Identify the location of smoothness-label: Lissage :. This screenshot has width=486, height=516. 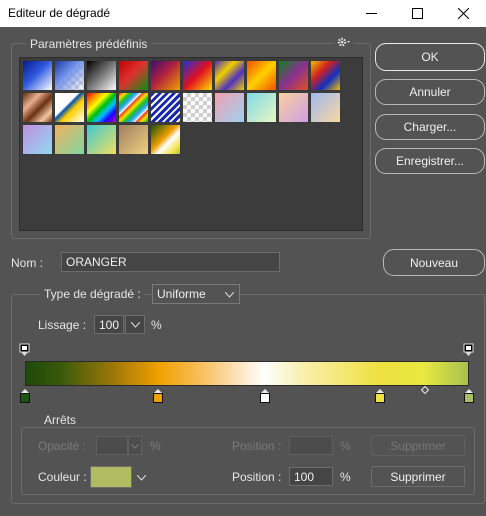
(62, 325).